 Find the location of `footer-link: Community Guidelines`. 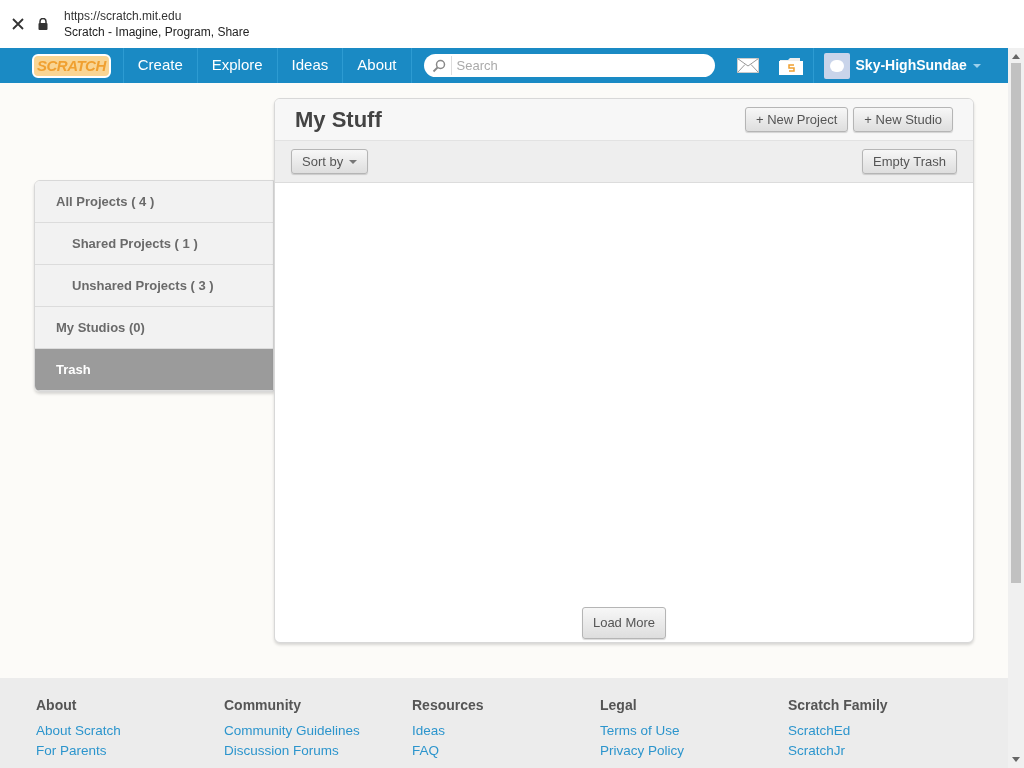

footer-link: Community Guidelines is located at coordinates (318, 731).